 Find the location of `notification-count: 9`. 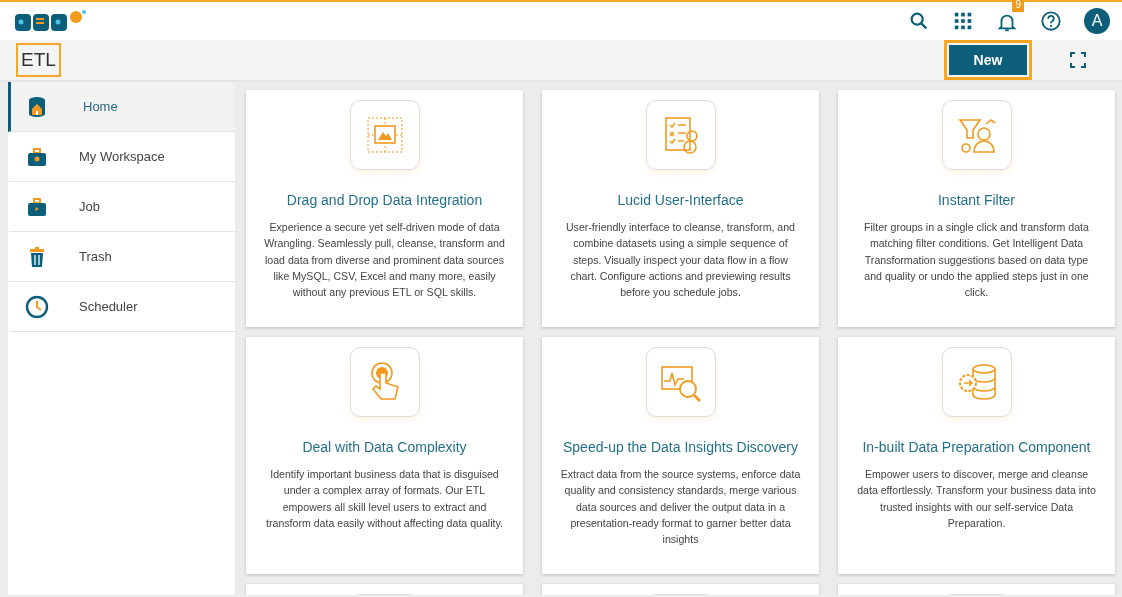

notification-count: 9 is located at coordinates (1018, 6).